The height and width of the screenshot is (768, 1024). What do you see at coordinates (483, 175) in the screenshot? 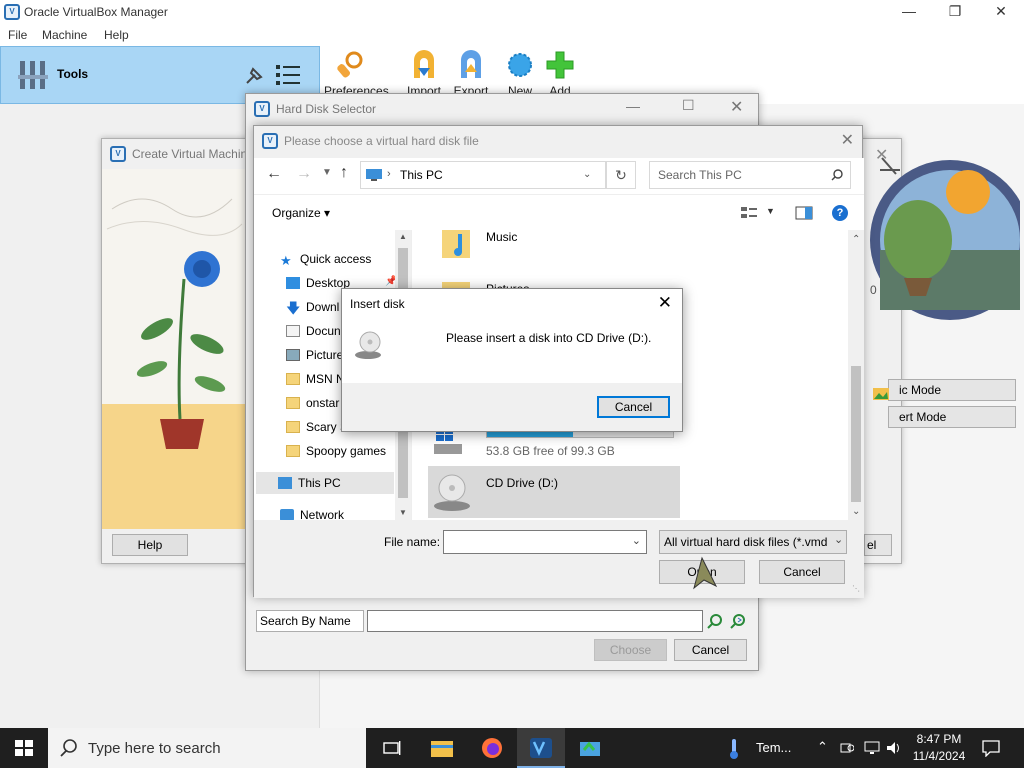
I see `address-bar: › This PC ⌄` at bounding box center [483, 175].